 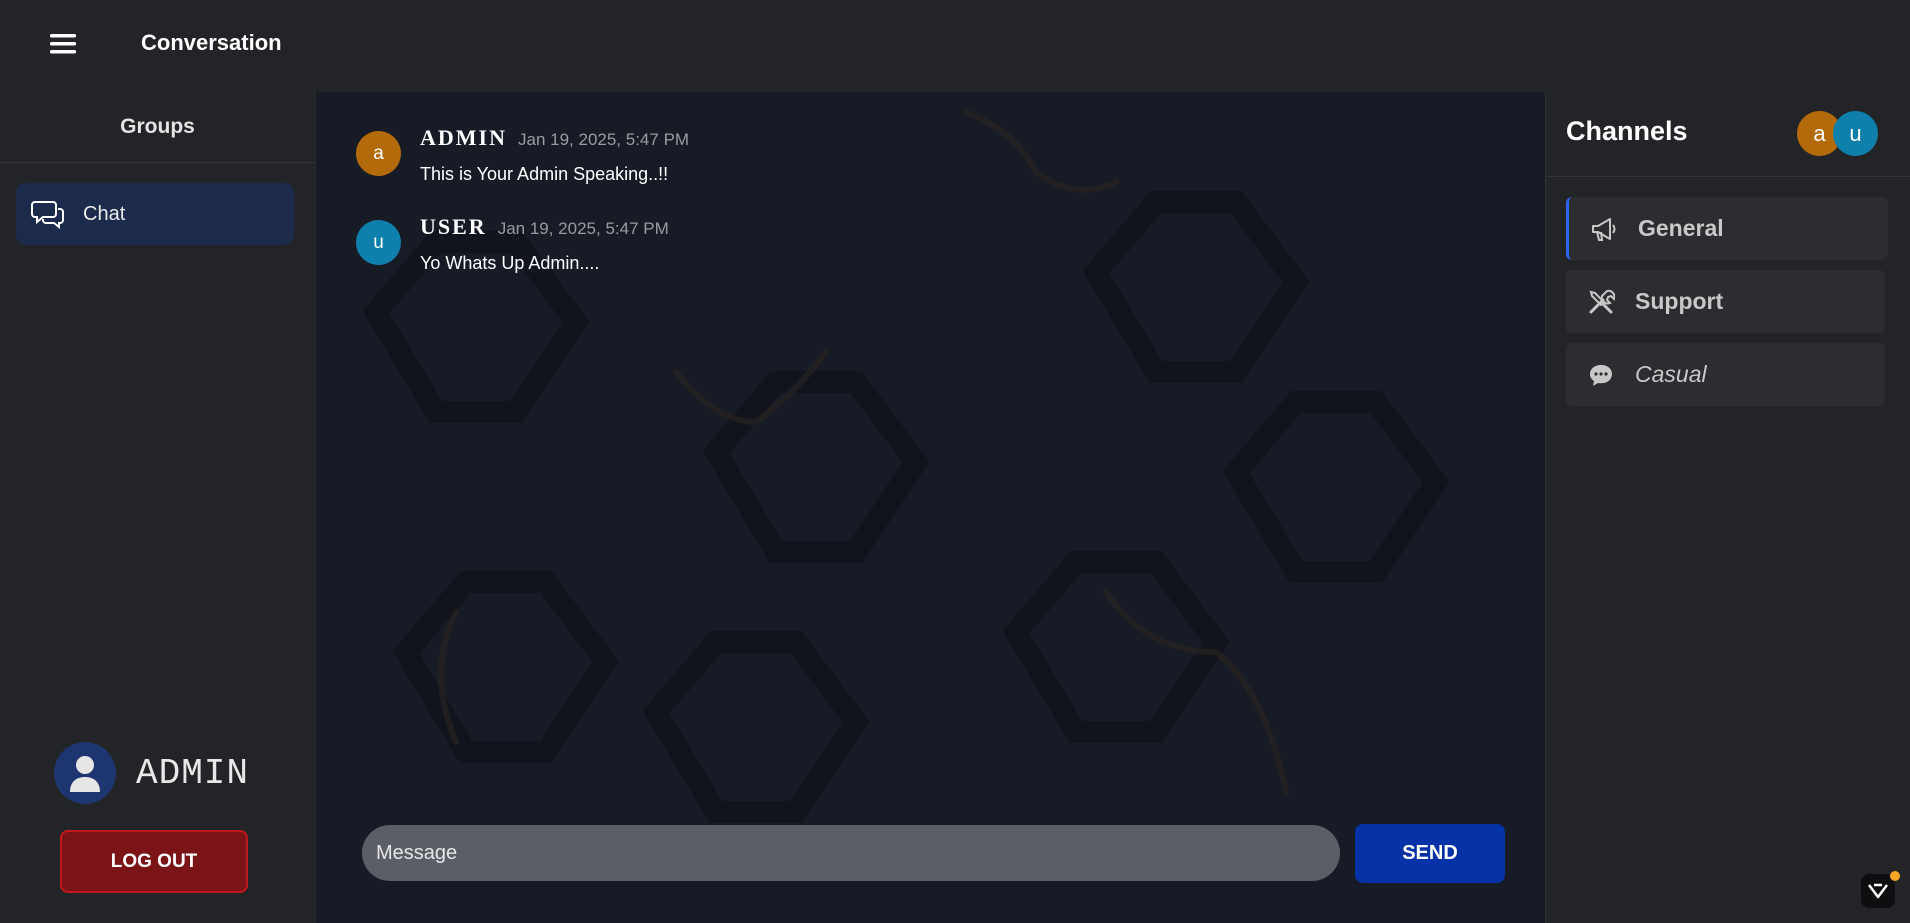 I want to click on sender-name: ADMIN, so click(x=463, y=137).